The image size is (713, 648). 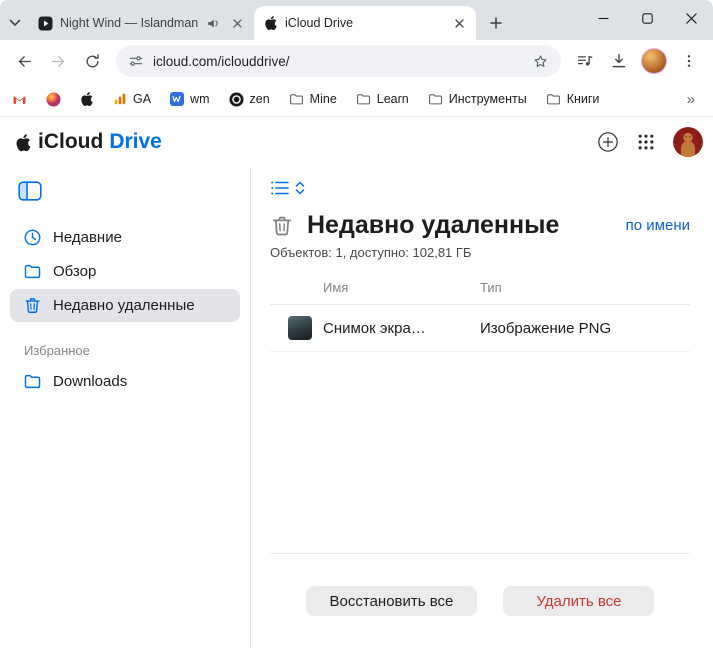 I want to click on delete-all-button: Удалить все, so click(x=579, y=601).